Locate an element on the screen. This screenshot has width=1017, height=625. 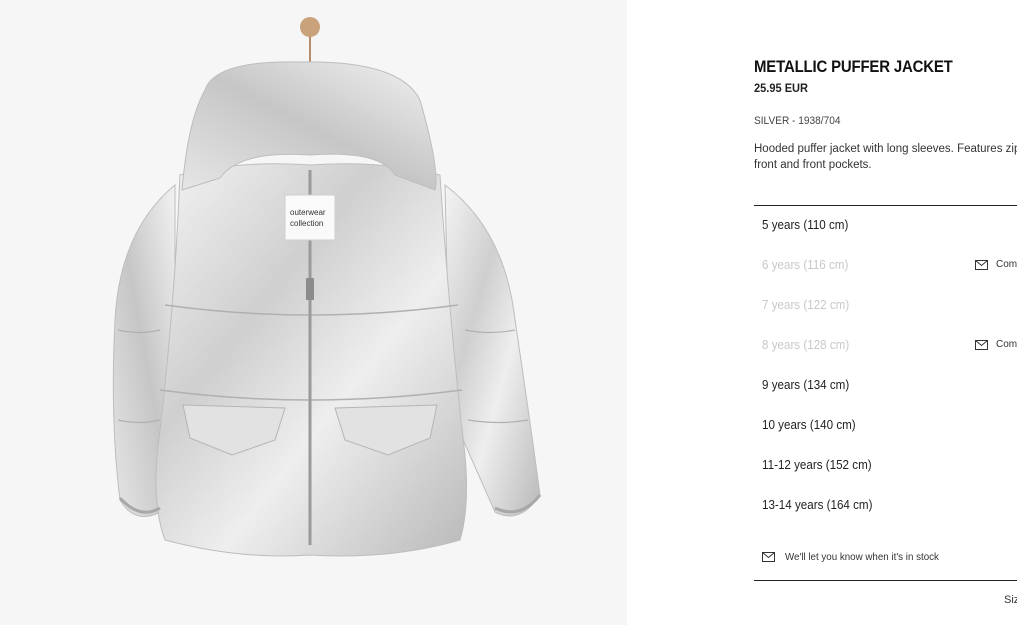
tag-text-1: outerwear is located at coordinates (308, 212).